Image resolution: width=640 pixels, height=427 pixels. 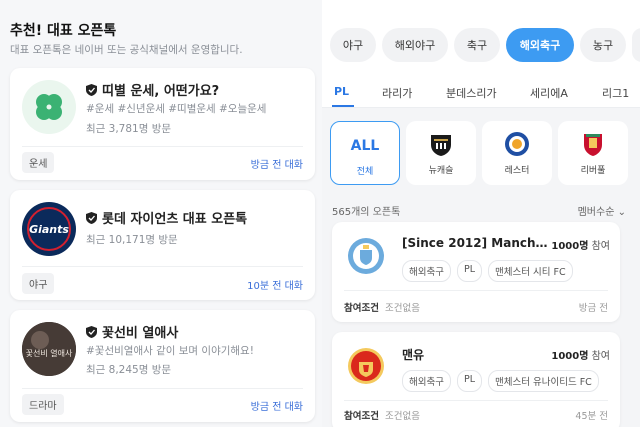 What do you see at coordinates (549, 93) in the screenshot?
I see `league-tab-seriea: 세리에A` at bounding box center [549, 93].